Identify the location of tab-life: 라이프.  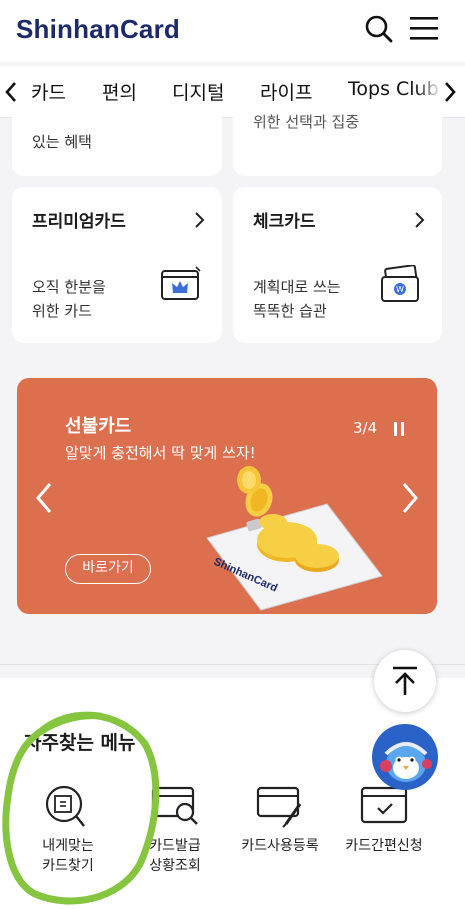
(286, 91).